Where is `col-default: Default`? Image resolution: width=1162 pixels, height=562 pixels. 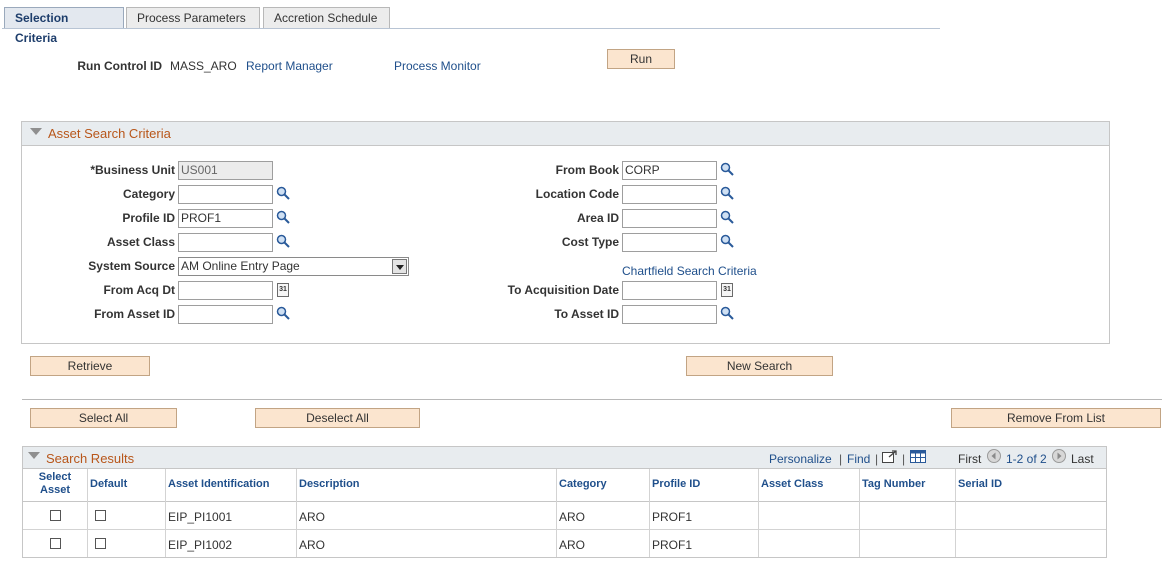 col-default: Default is located at coordinates (108, 484).